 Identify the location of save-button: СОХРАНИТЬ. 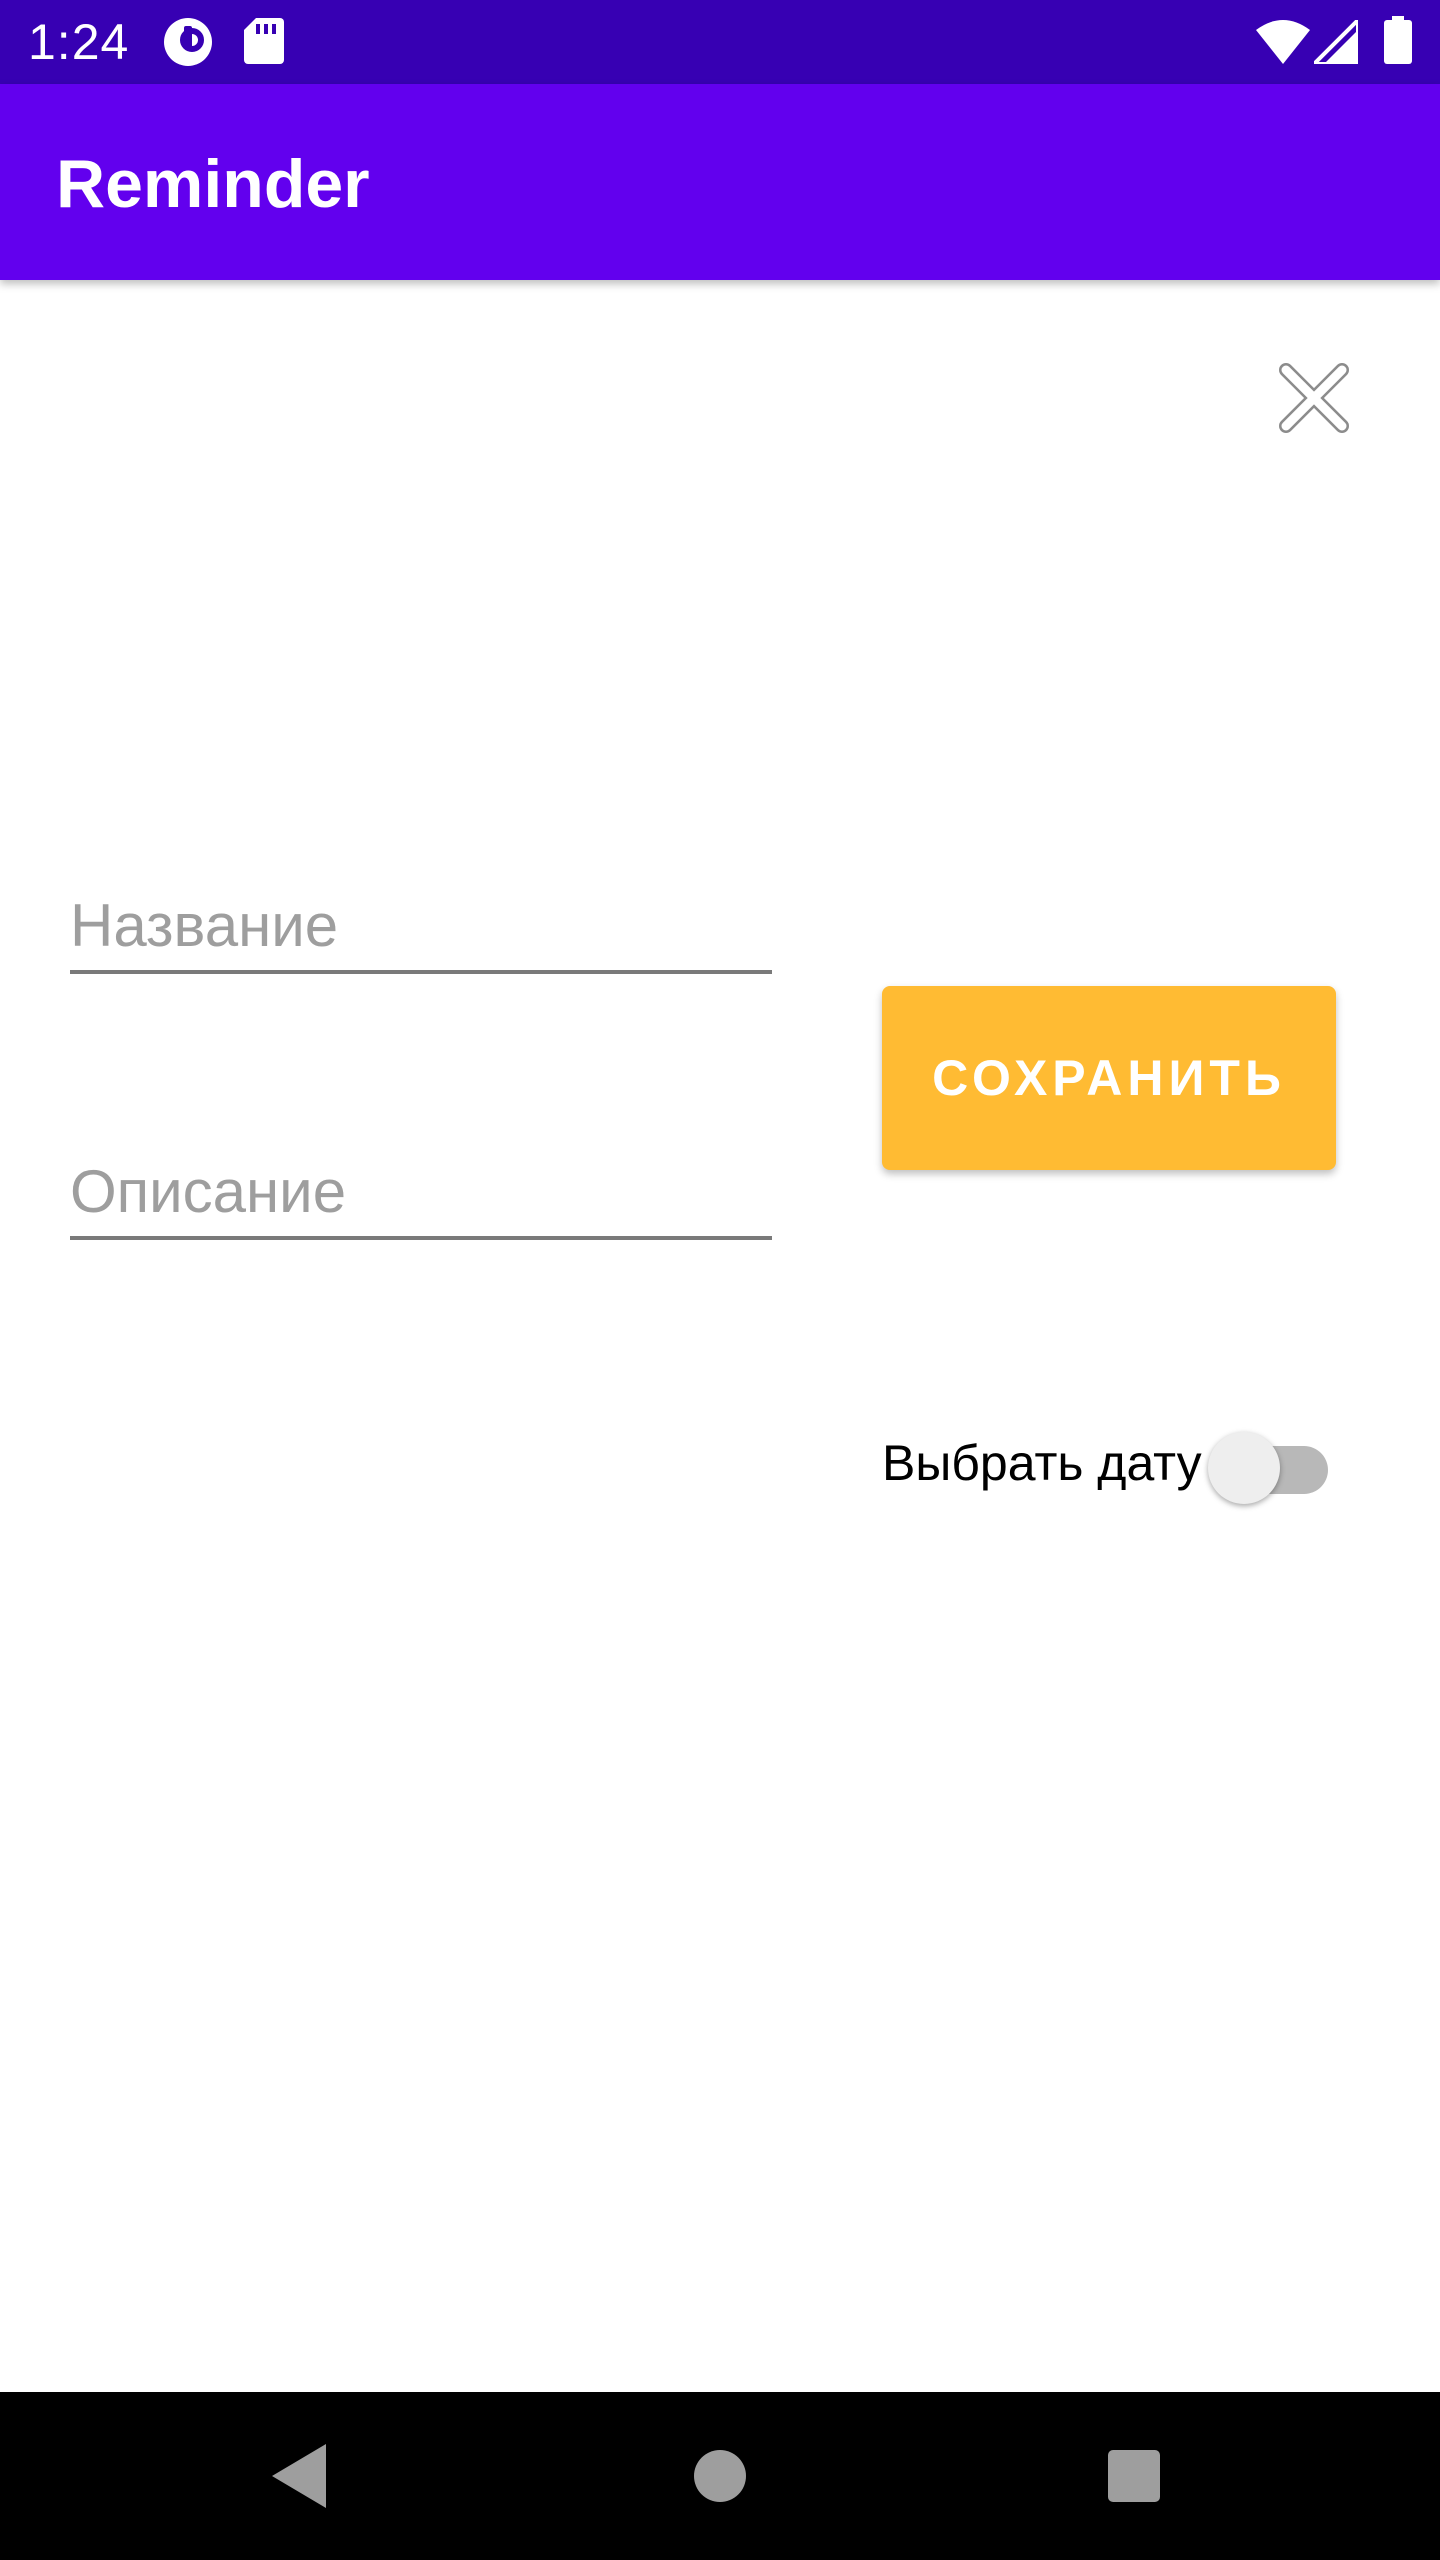
(1109, 1078).